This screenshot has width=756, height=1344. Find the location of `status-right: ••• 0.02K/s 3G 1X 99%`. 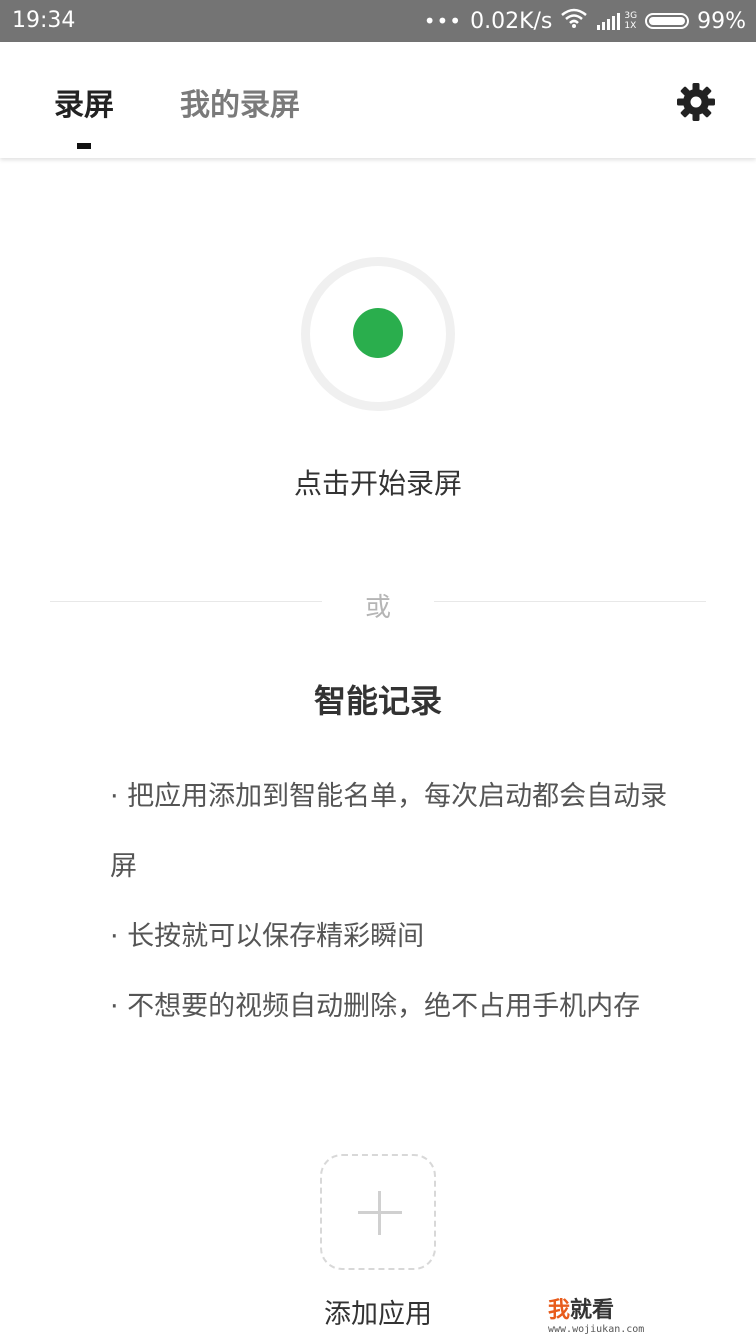

status-right: ••• 0.02K/s 3G 1X 99% is located at coordinates (585, 21).